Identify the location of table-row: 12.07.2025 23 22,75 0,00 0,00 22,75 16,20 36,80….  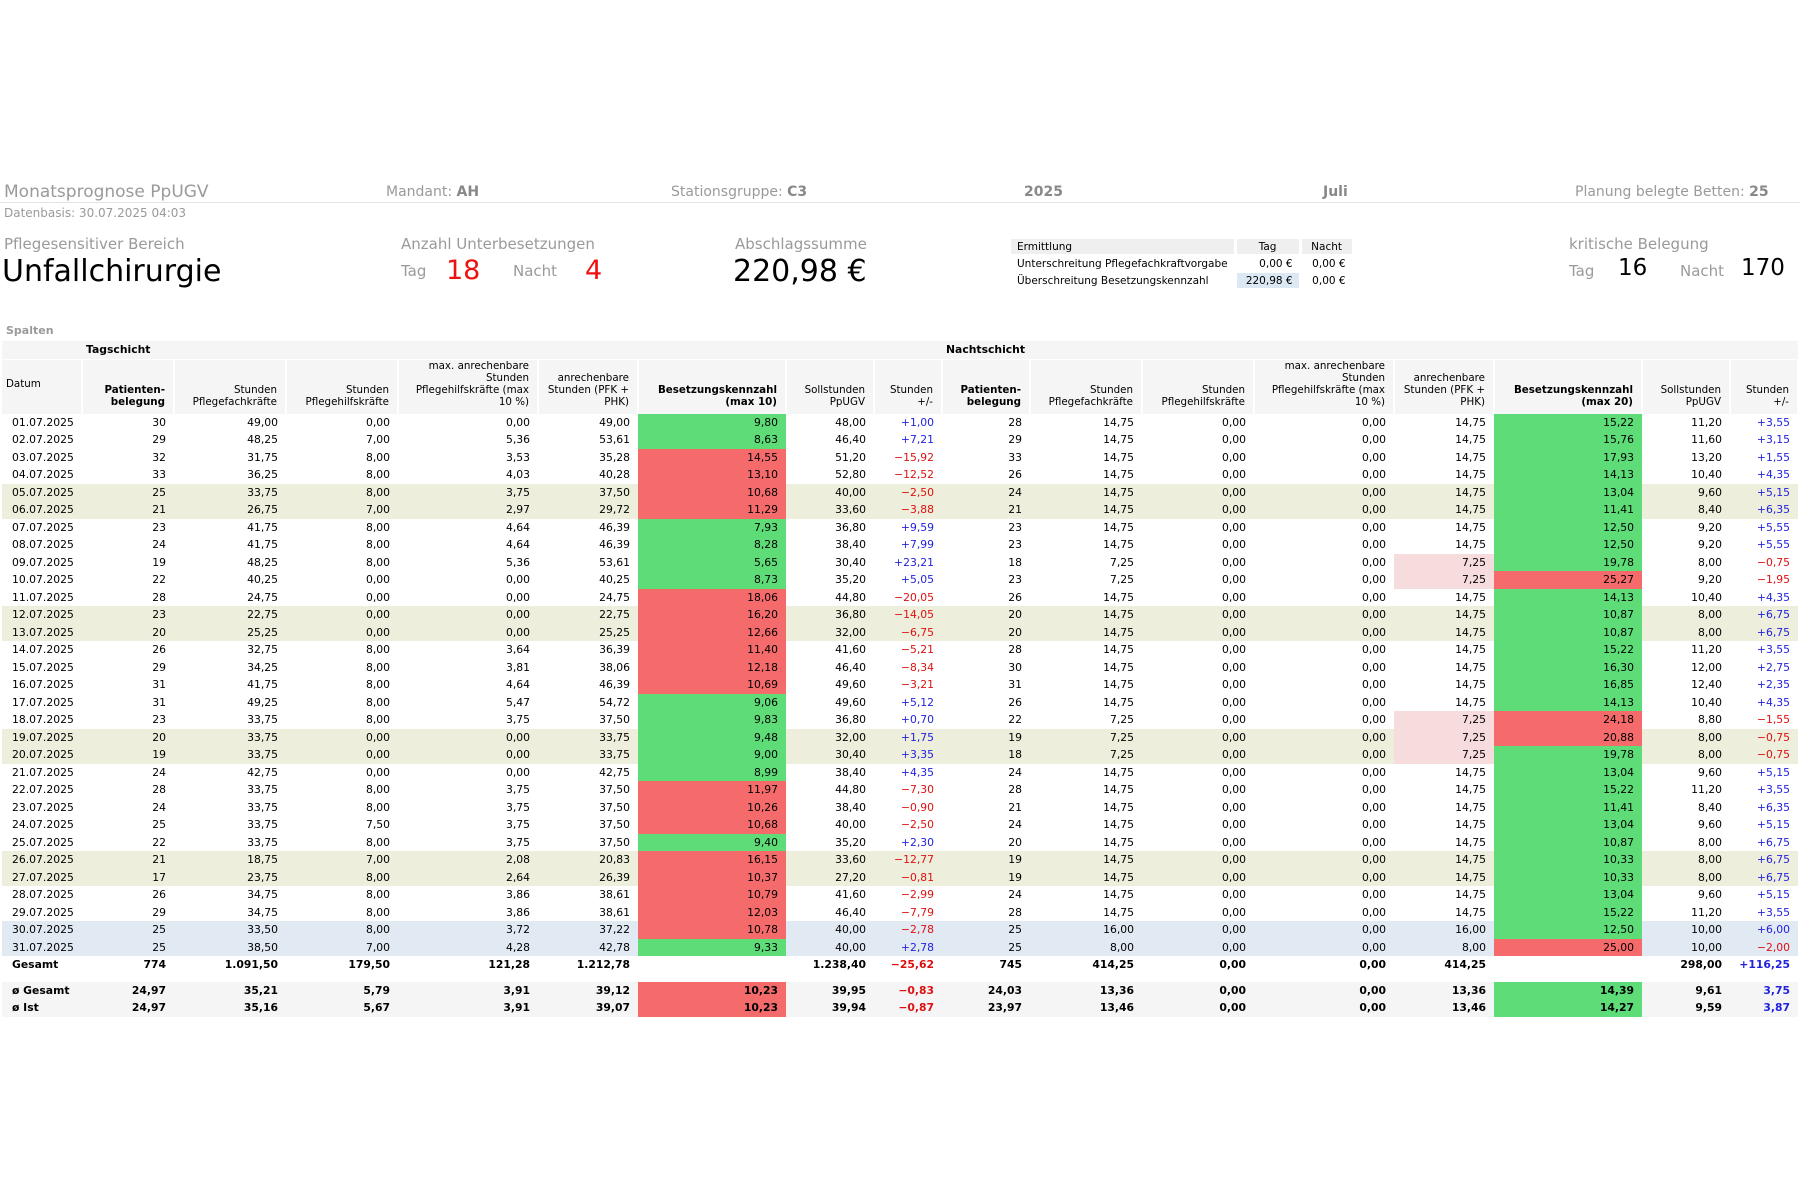
(900, 615).